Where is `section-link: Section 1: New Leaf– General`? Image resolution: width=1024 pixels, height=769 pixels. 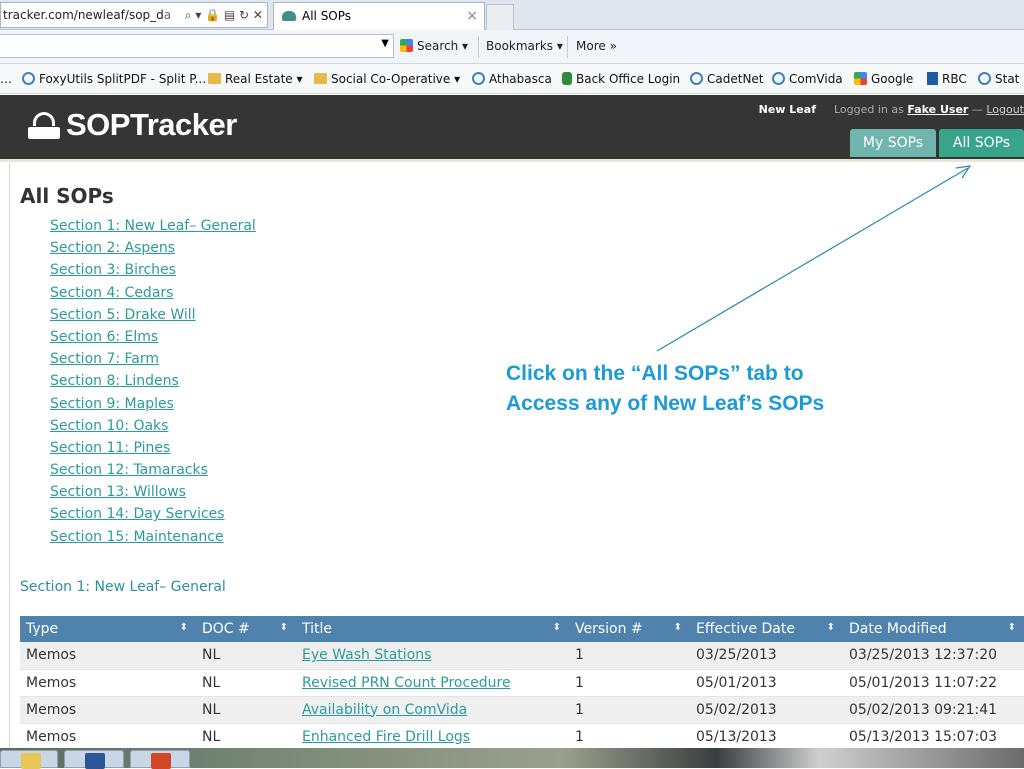
section-link: Section 1: New Leaf– General is located at coordinates (153, 226).